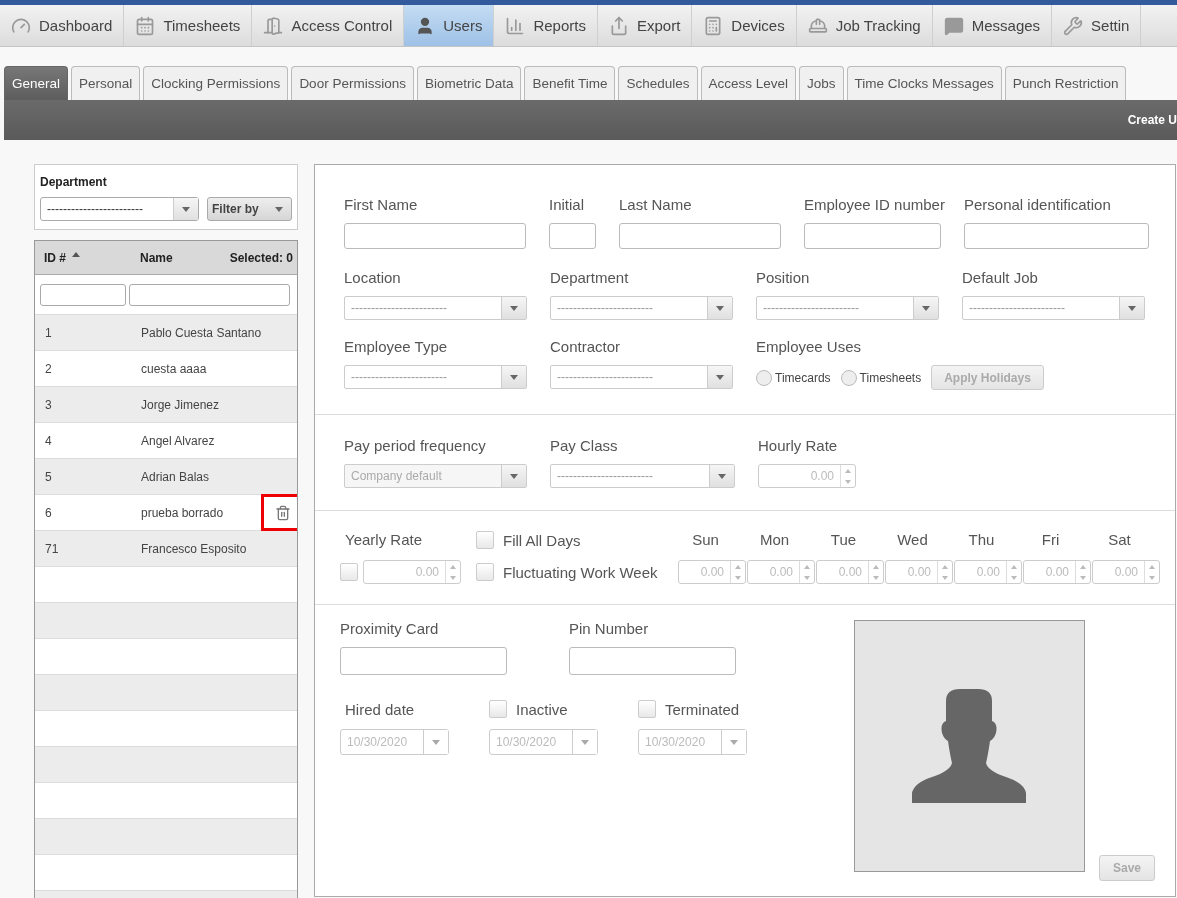  Describe the element at coordinates (924, 83) in the screenshot. I see `tab: Time Clocks Messages` at that location.